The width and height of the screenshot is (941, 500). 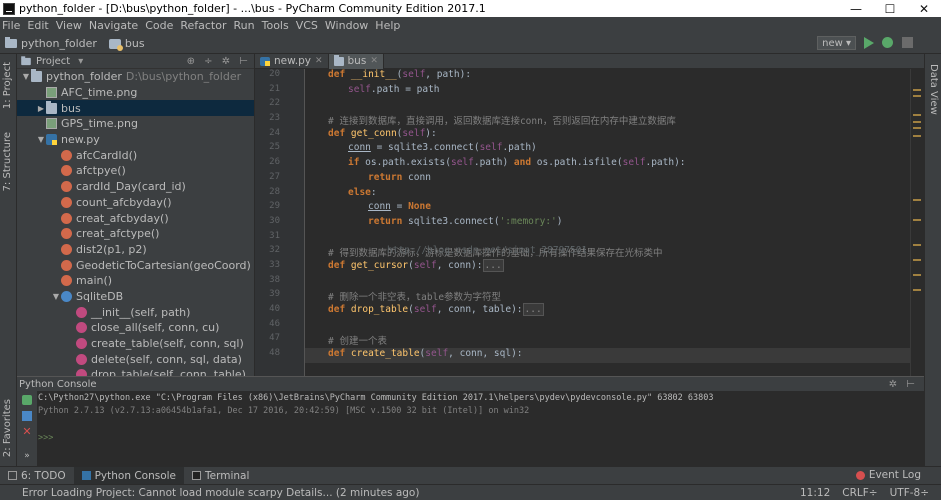 I want to click on editor-tab: bus ✕, so click(x=356, y=61).